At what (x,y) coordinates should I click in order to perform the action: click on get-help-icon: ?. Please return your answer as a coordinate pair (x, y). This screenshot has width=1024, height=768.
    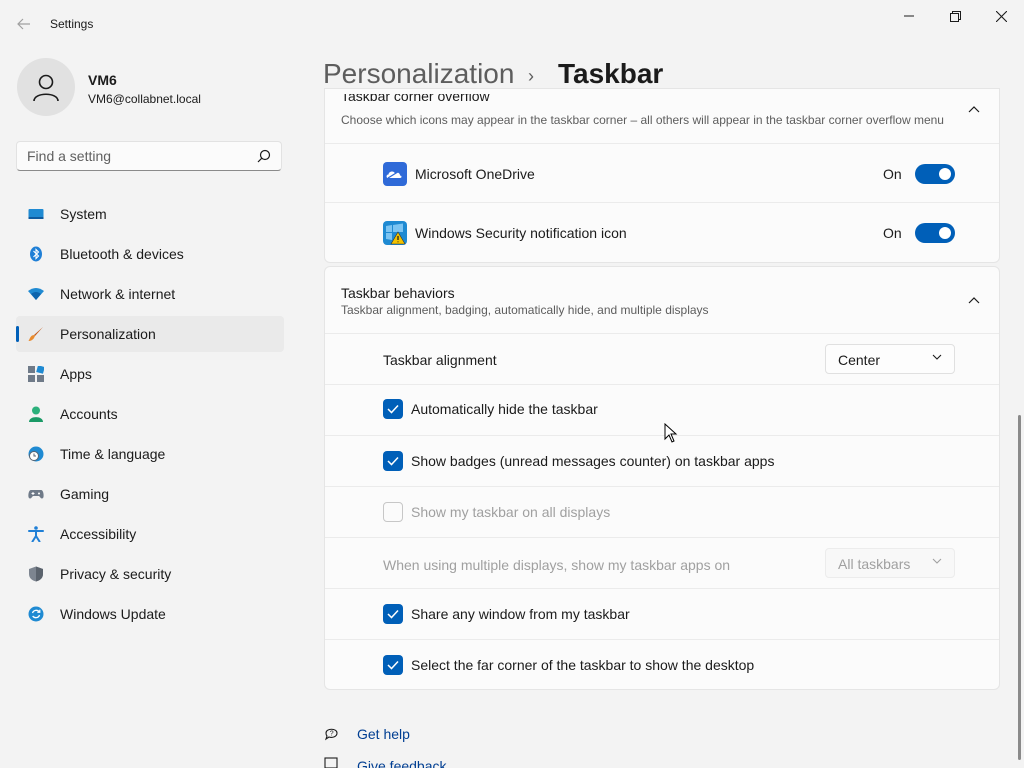
    Looking at the image, I should click on (331, 734).